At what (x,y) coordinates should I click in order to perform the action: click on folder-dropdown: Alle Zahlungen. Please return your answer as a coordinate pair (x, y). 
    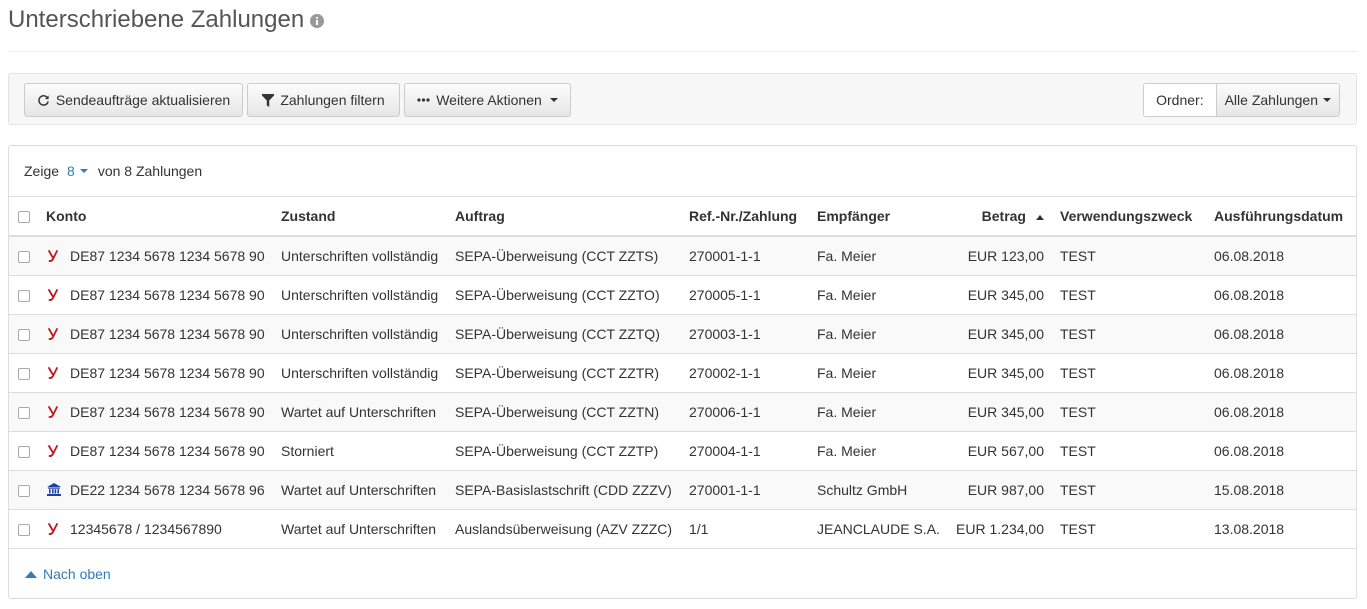
    Looking at the image, I should click on (1277, 100).